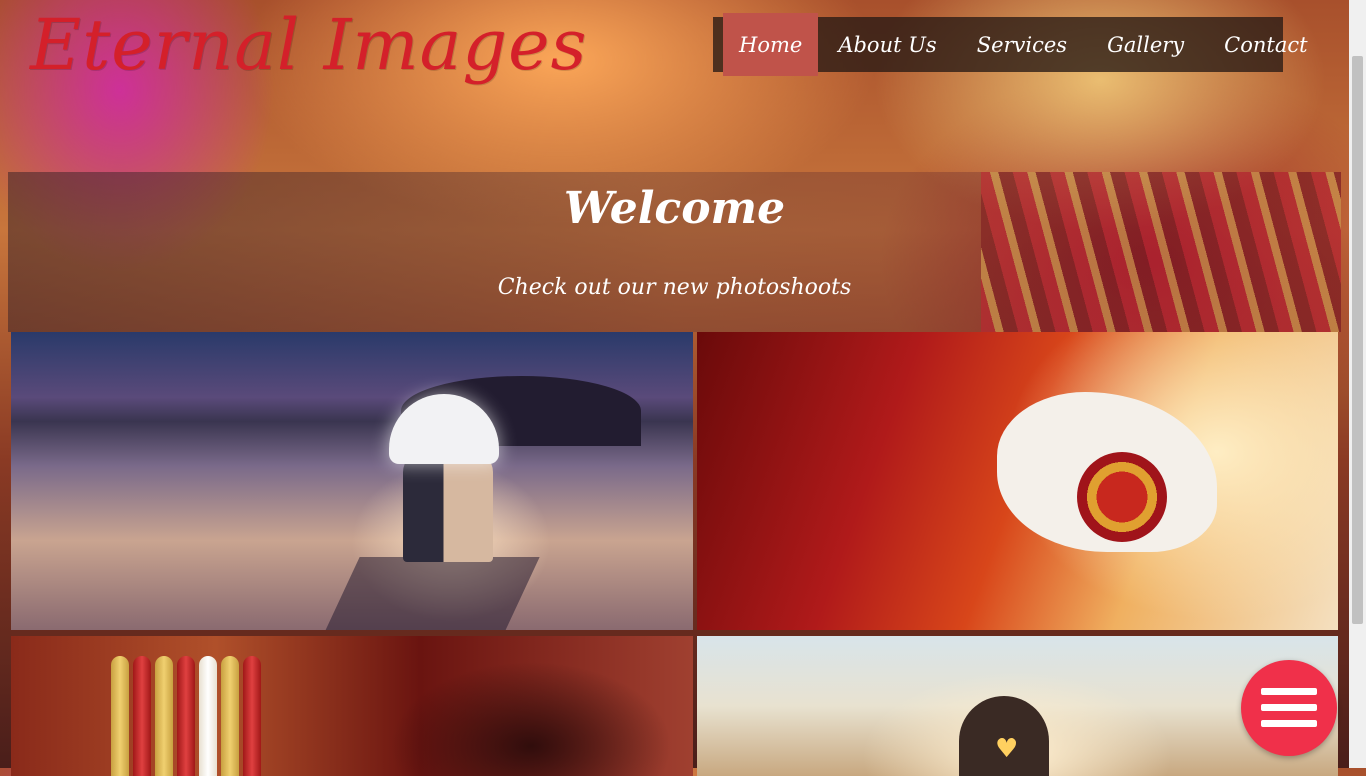 The image size is (1366, 776). What do you see at coordinates (448, 507) in the screenshot?
I see `photo-couple` at bounding box center [448, 507].